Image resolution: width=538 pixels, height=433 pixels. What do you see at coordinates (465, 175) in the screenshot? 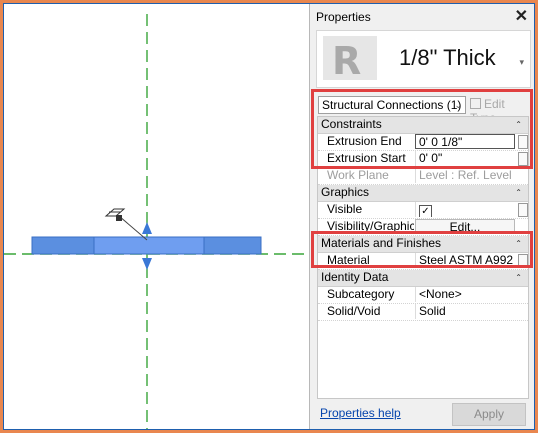
I see `work-plane-value: Level : Ref. Level` at bounding box center [465, 175].